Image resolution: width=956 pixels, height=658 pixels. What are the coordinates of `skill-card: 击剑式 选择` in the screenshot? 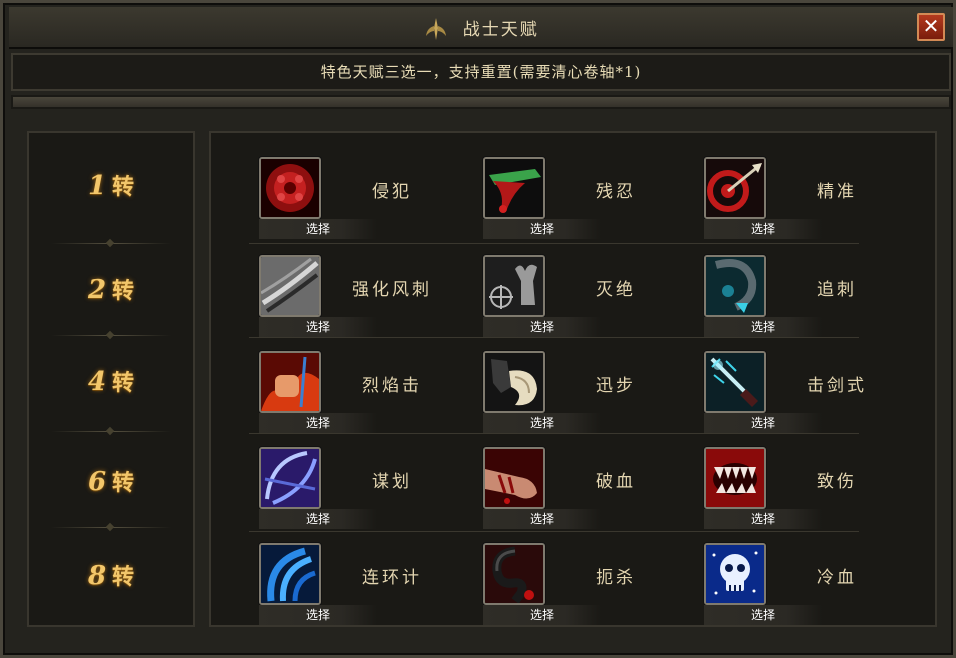 It's located at (809, 396).